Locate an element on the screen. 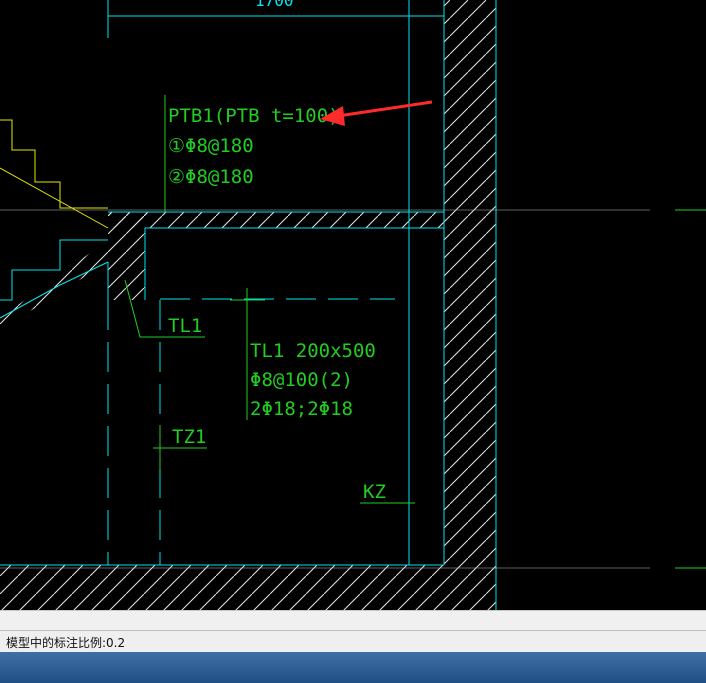  status-text: 模型中的标注比例:0.2 is located at coordinates (66, 643).